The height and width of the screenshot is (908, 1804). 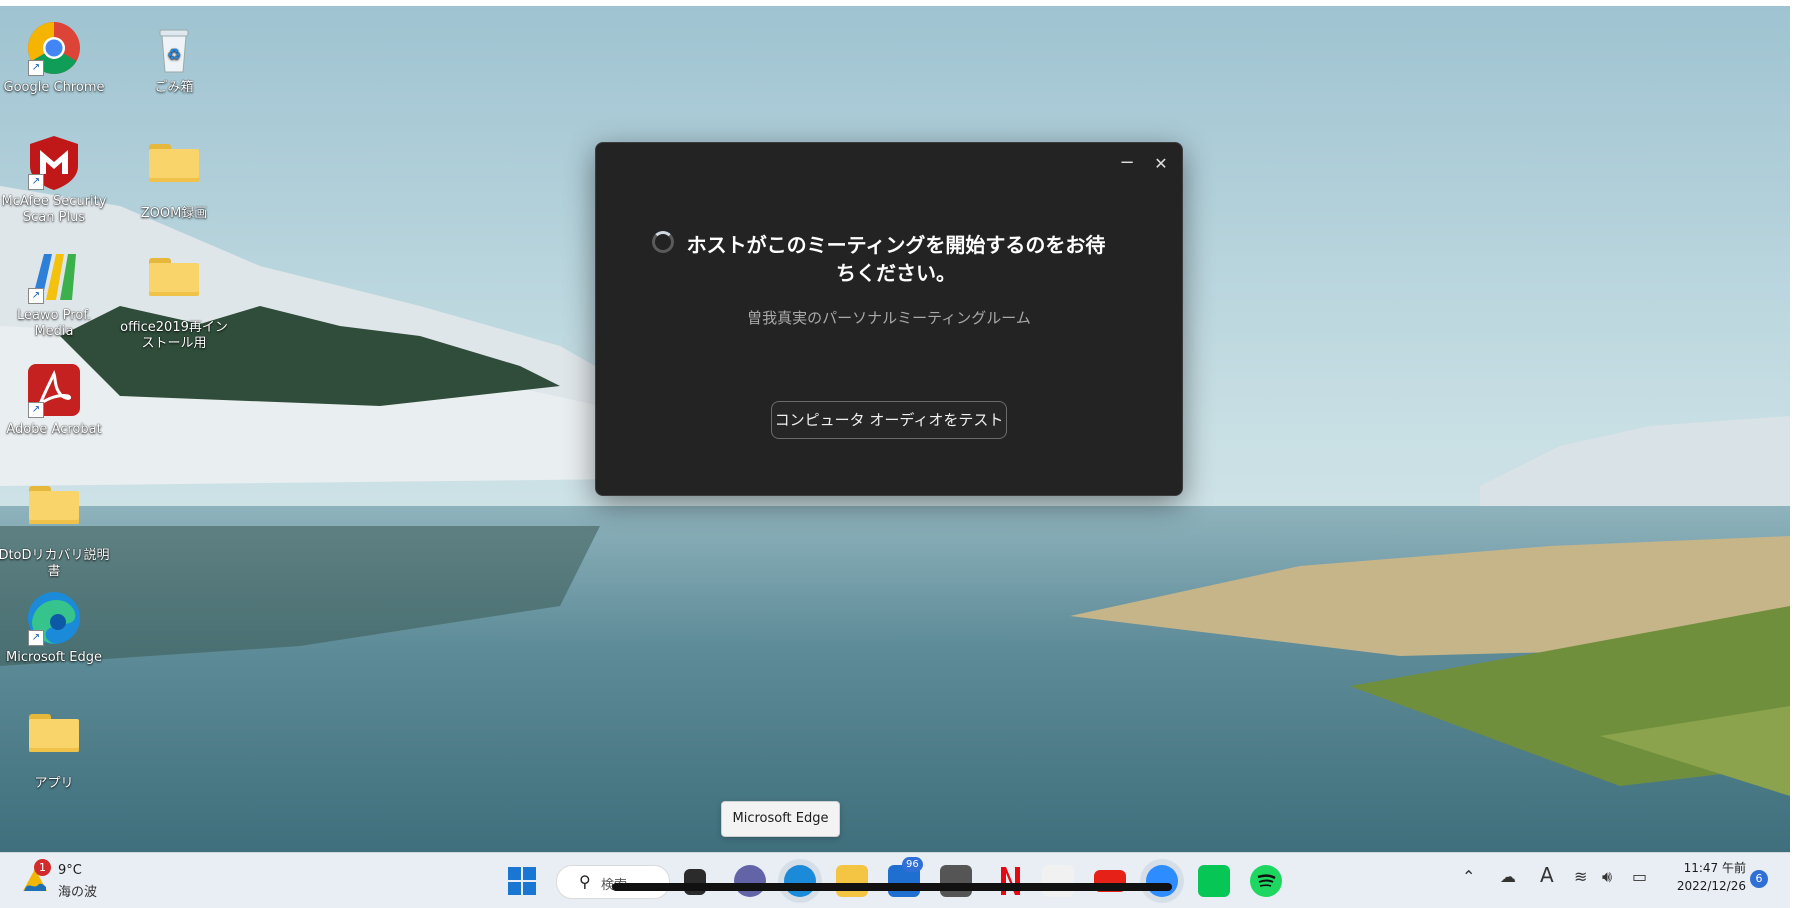 What do you see at coordinates (800, 881) in the screenshot?
I see `taskbar-app-edge` at bounding box center [800, 881].